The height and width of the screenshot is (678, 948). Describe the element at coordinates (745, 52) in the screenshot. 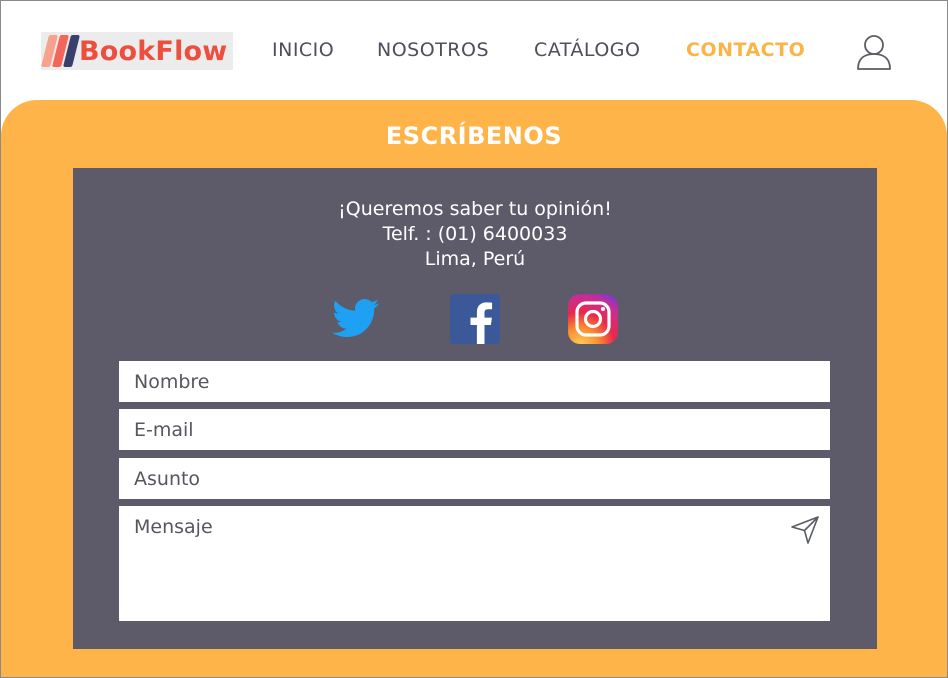

I see `nav-item-contacto: CONTACTO` at that location.